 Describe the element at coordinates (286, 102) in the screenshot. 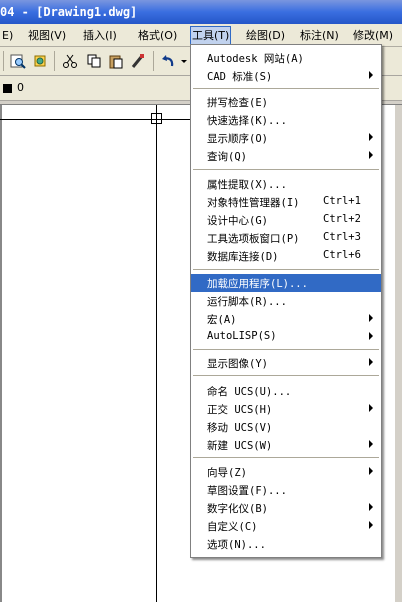

I see `menu-item-spelling: 拼写检查(E)` at that location.